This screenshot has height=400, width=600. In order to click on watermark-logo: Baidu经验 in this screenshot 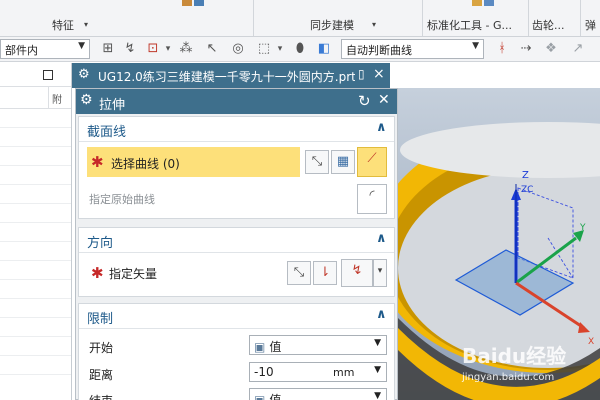, I will do `click(514, 356)`.